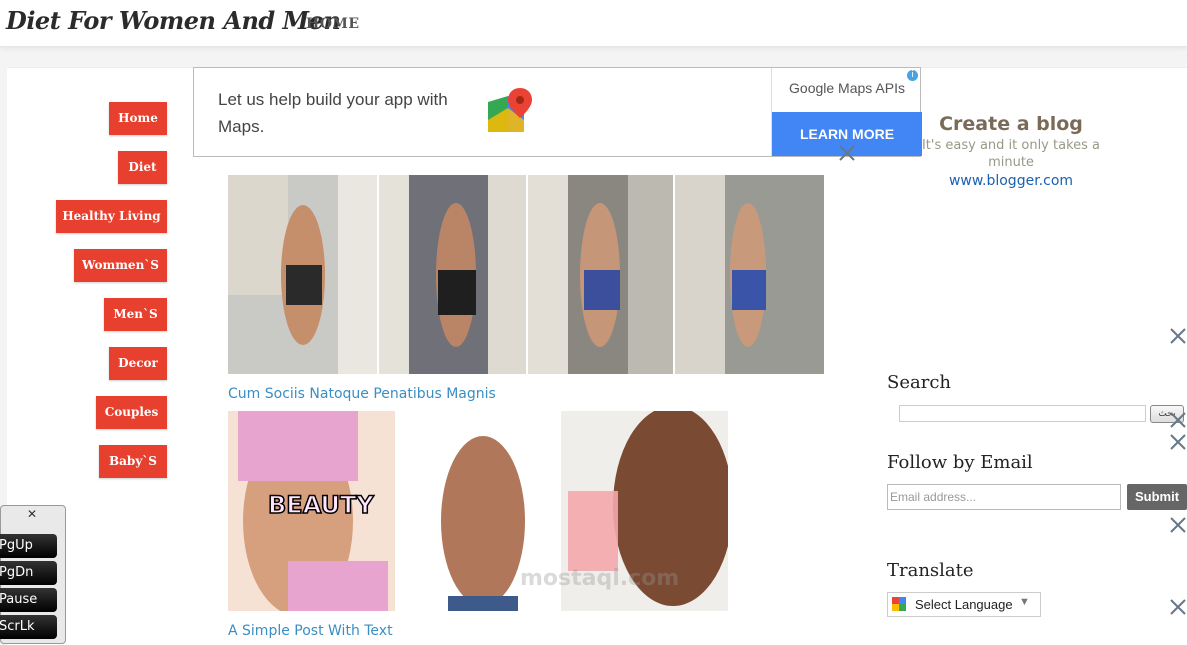 Image resolution: width=1187 pixels, height=645 pixels. What do you see at coordinates (1157, 497) in the screenshot?
I see `submit-button: Submit` at bounding box center [1157, 497].